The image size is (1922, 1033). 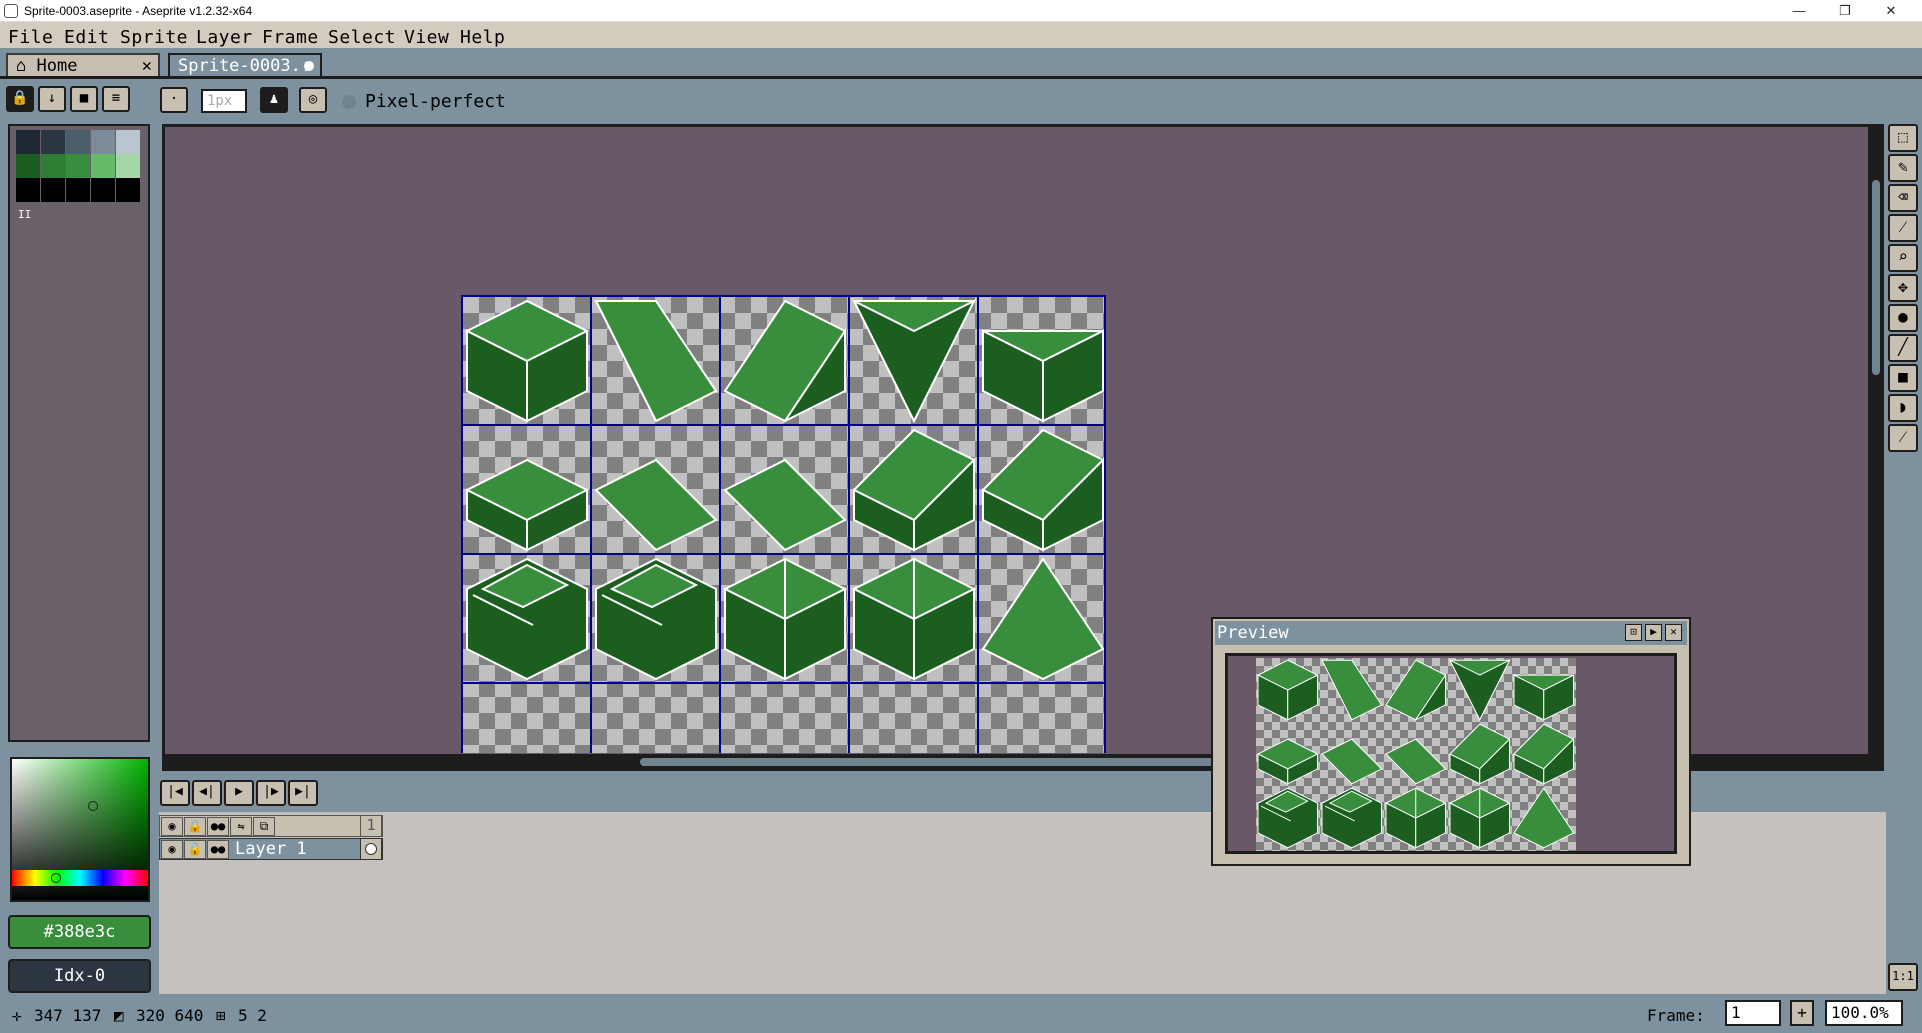 What do you see at coordinates (1903, 438) in the screenshot?
I see `blur-icon: ⁄` at bounding box center [1903, 438].